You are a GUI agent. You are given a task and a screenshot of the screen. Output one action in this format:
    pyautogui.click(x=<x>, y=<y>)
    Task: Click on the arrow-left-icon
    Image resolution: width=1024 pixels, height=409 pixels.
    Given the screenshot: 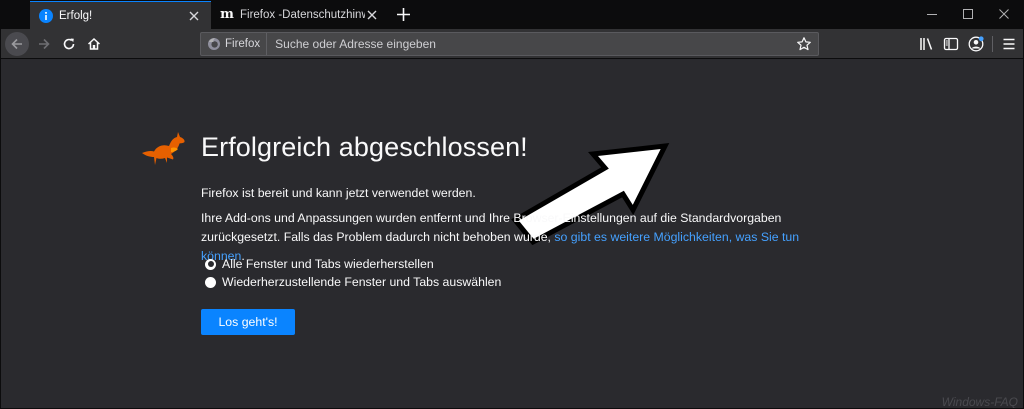 What is the action you would take?
    pyautogui.click(x=16, y=44)
    